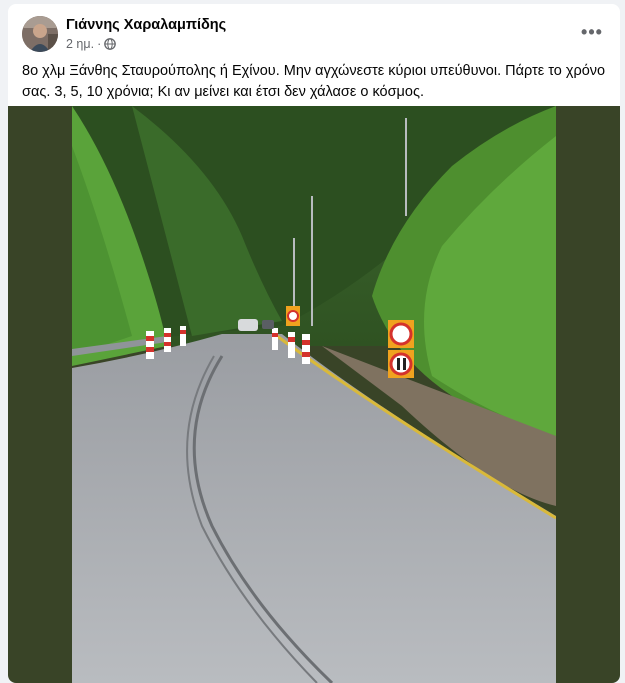 The width and height of the screenshot is (625, 683). I want to click on author-avatar, so click(40, 34).